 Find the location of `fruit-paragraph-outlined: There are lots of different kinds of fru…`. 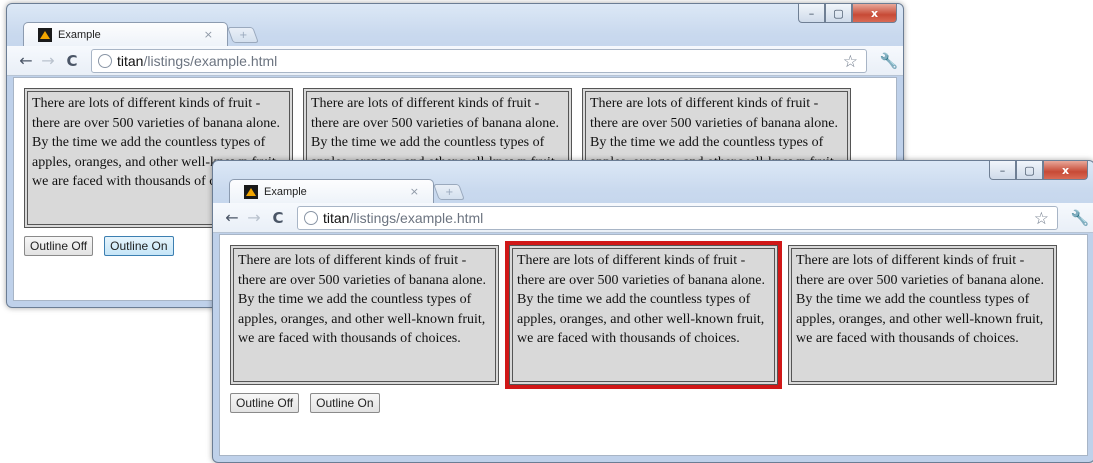

fruit-paragraph-outlined: There are lots of different kinds of fru… is located at coordinates (643, 315).